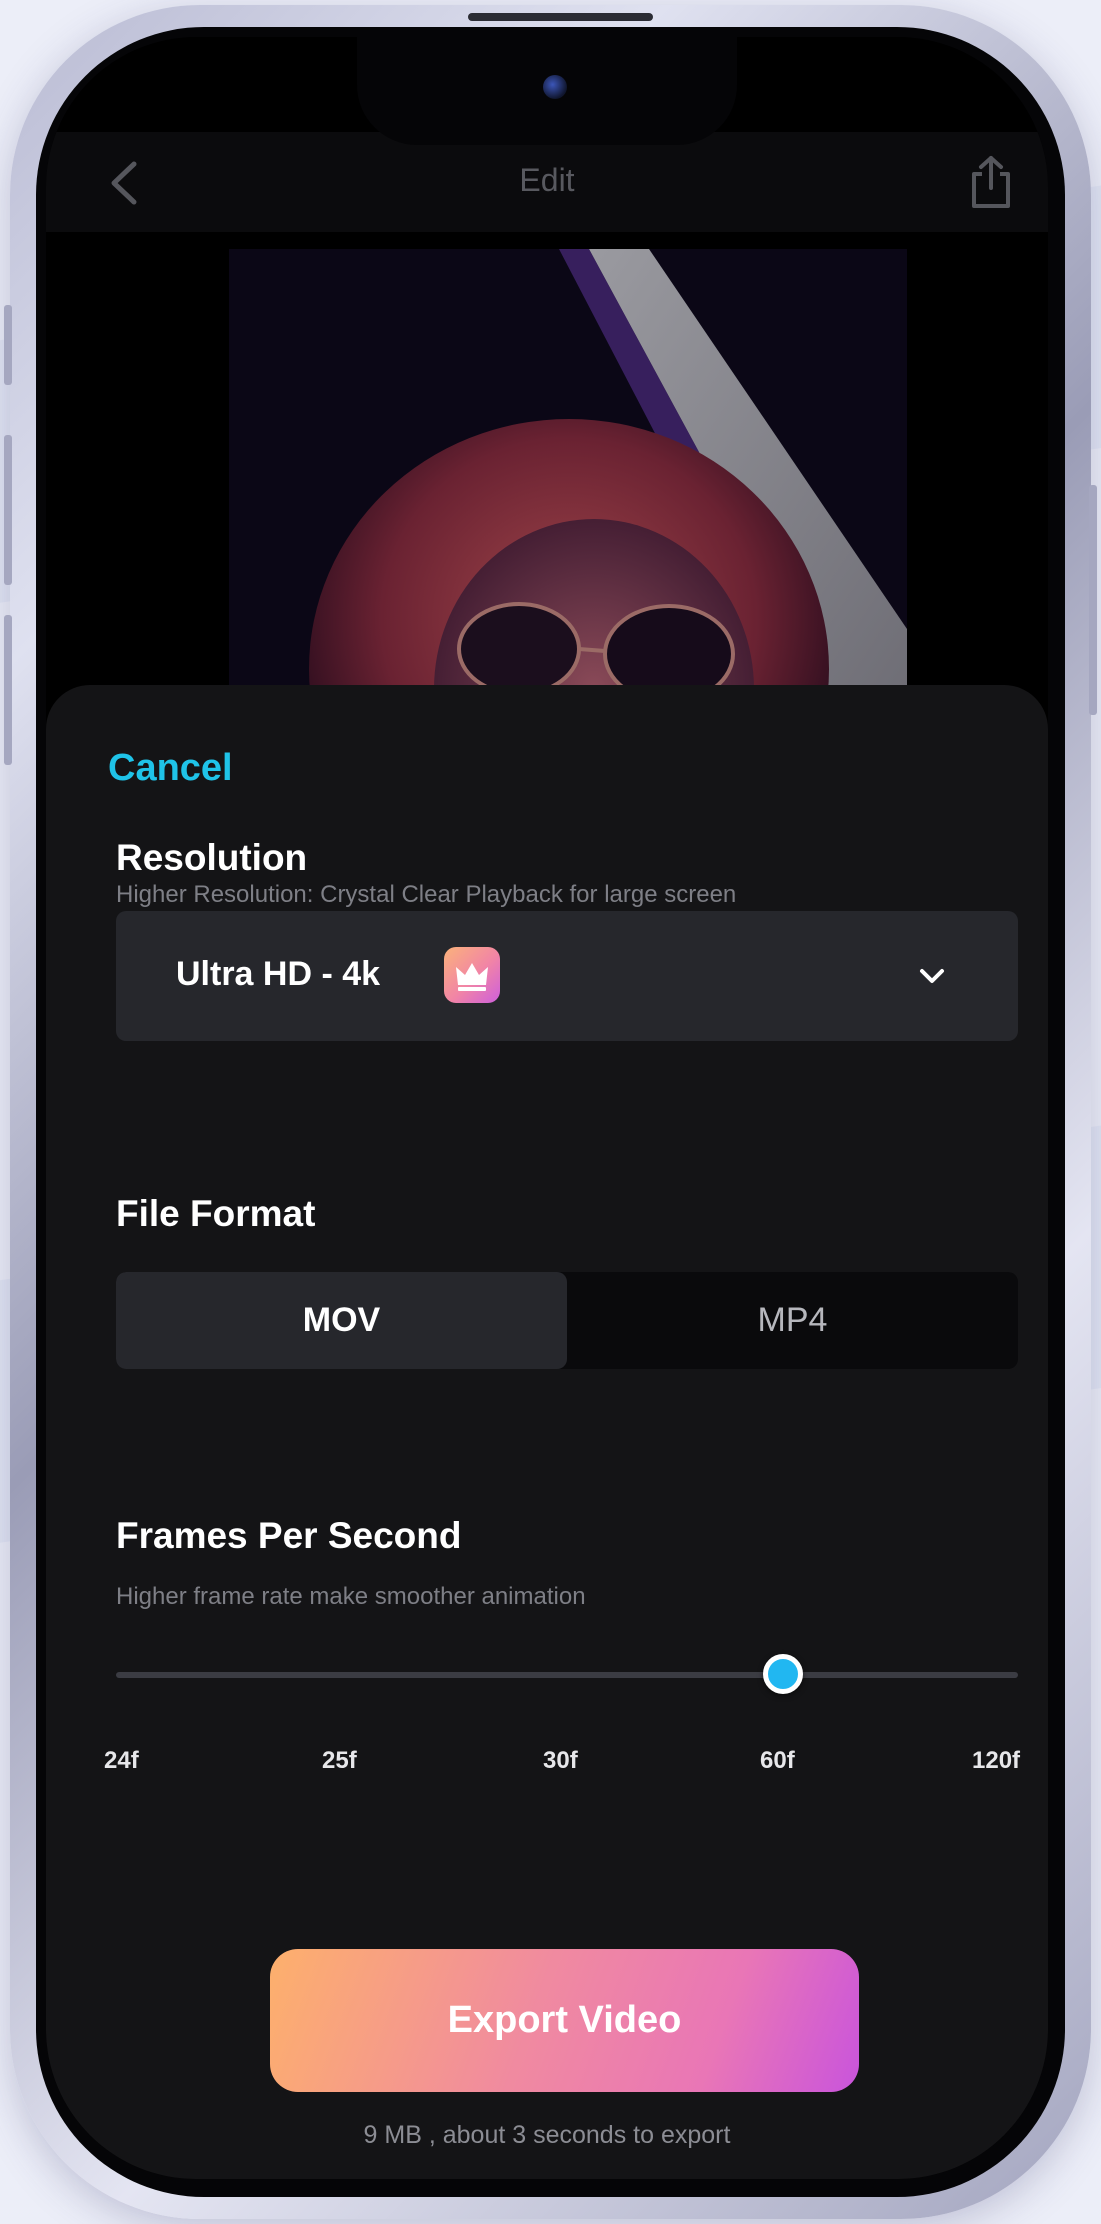 This screenshot has height=2224, width=1101. I want to click on fps-title: Frames Per Second, so click(289, 1535).